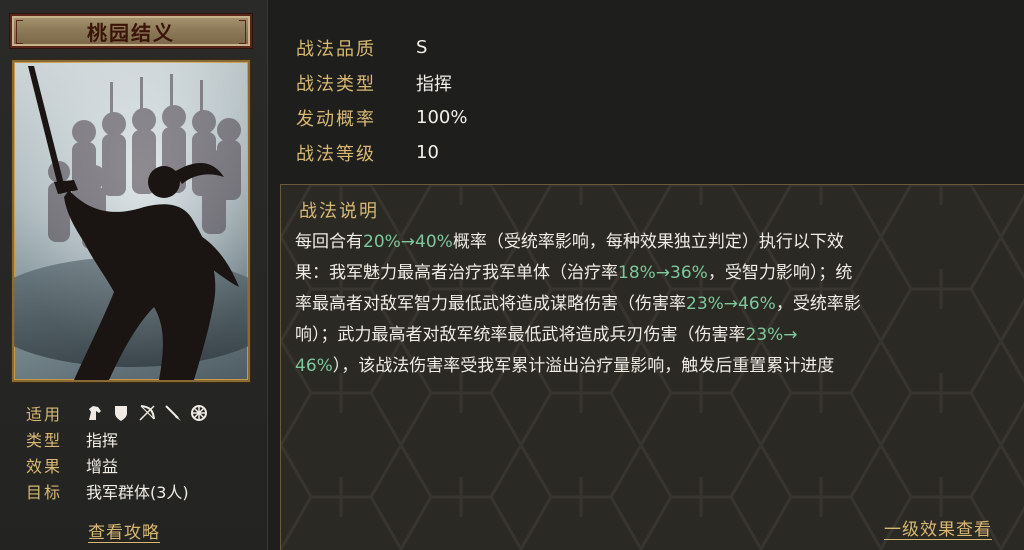 This screenshot has width=1024, height=550. I want to click on stat-type: 战法类型 指挥, so click(381, 82).